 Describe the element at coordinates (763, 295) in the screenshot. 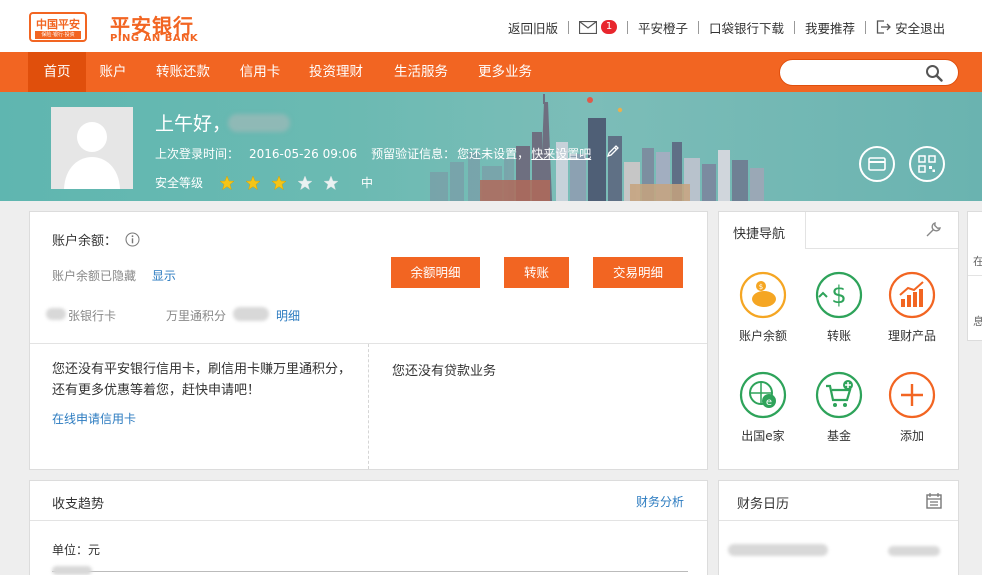

I see `piggy-bank-icon: $` at that location.